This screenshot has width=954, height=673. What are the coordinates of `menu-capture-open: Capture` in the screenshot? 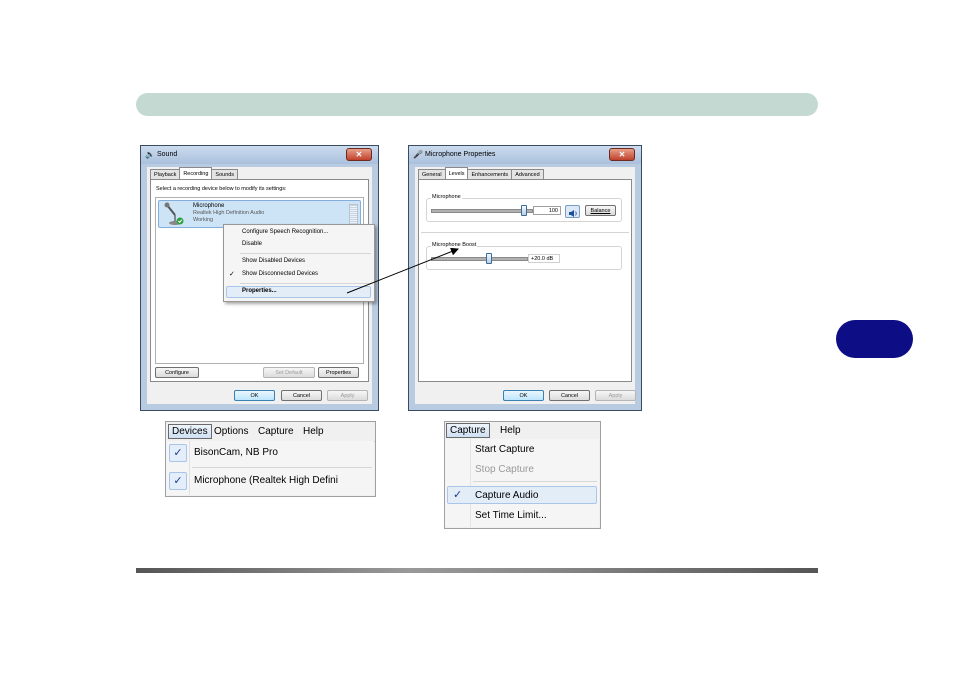 It's located at (468, 430).